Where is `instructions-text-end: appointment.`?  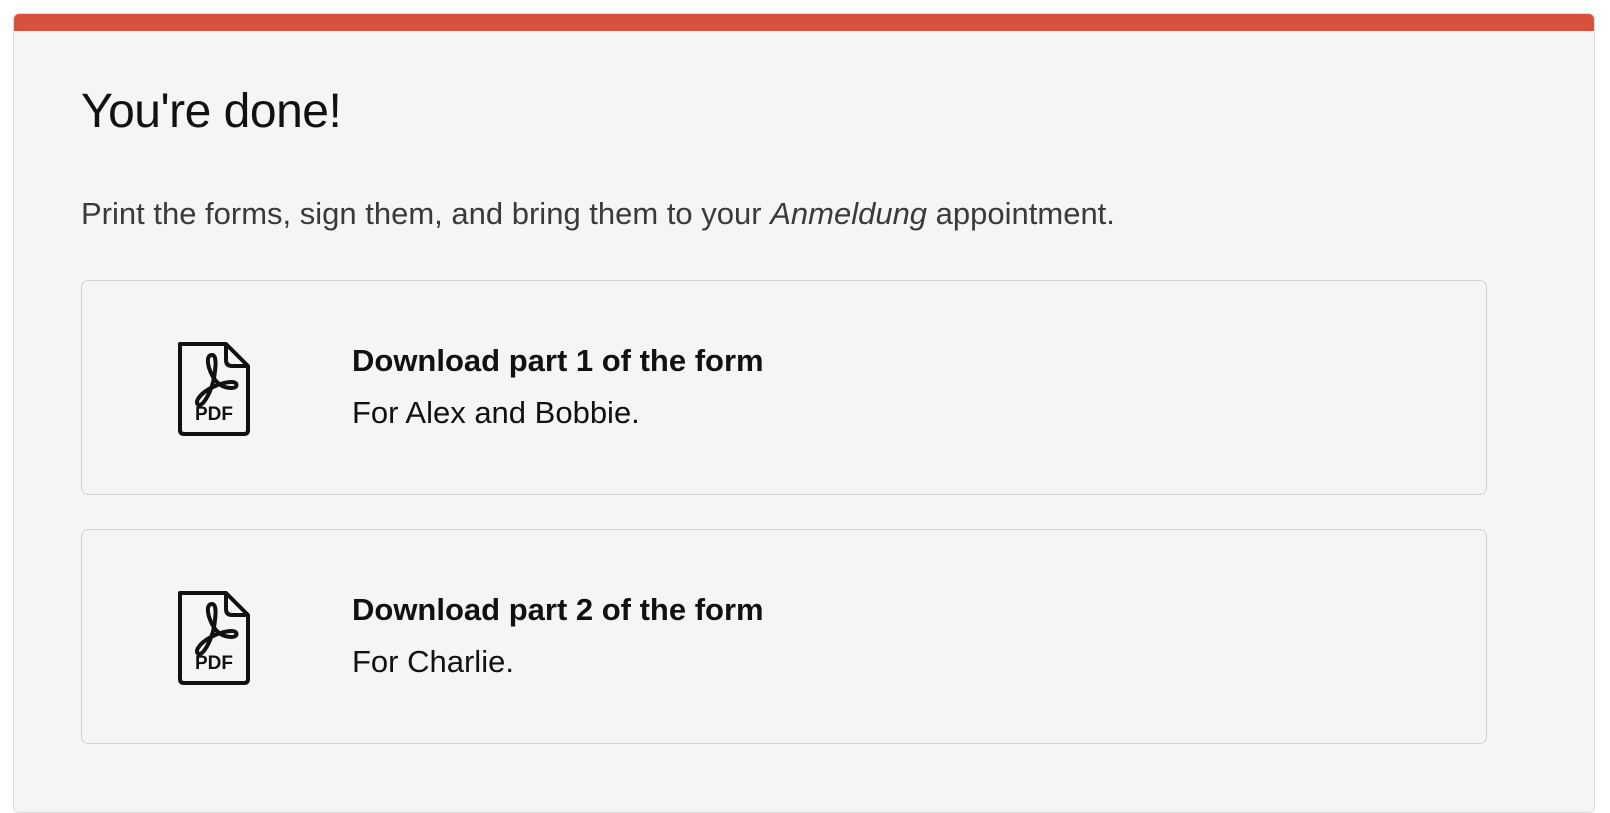 instructions-text-end: appointment. is located at coordinates (1021, 213).